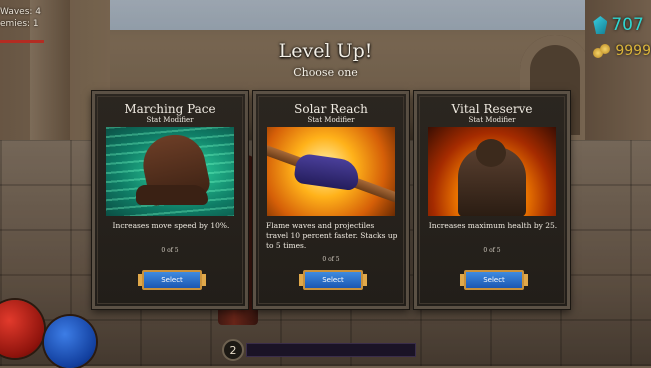  What do you see at coordinates (325, 72) in the screenshot?
I see `level-up-subtitle: Choose one` at bounding box center [325, 72].